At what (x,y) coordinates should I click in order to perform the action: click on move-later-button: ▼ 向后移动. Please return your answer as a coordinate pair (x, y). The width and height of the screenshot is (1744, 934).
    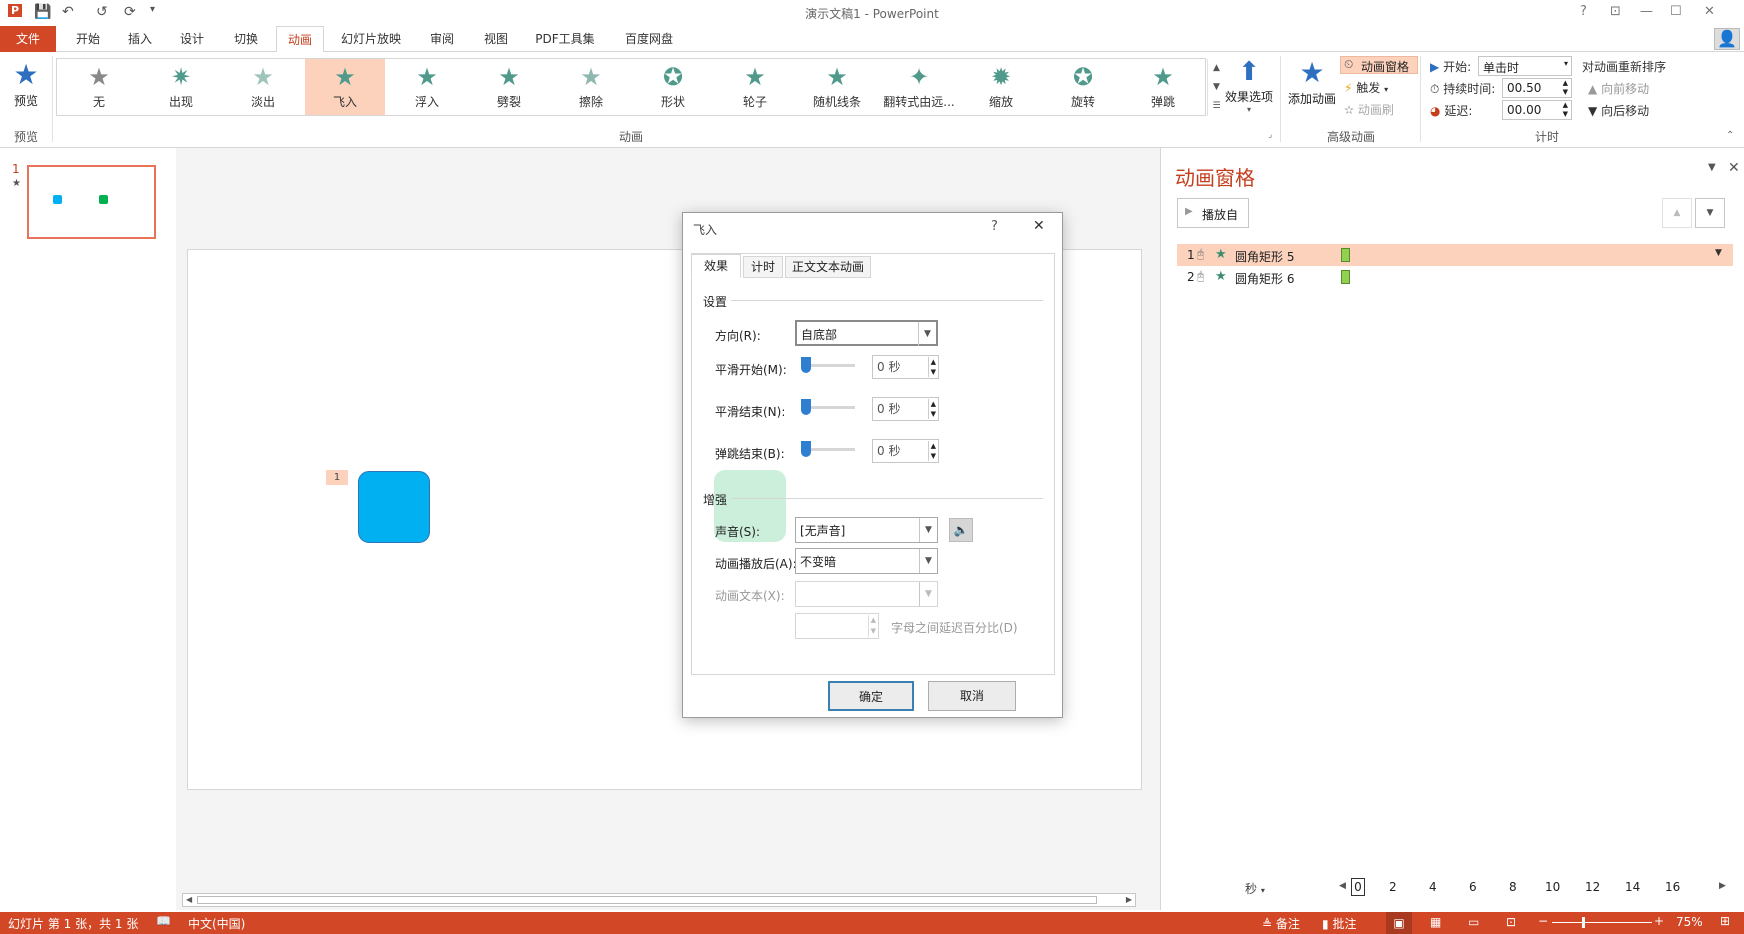
    Looking at the image, I should click on (1618, 110).